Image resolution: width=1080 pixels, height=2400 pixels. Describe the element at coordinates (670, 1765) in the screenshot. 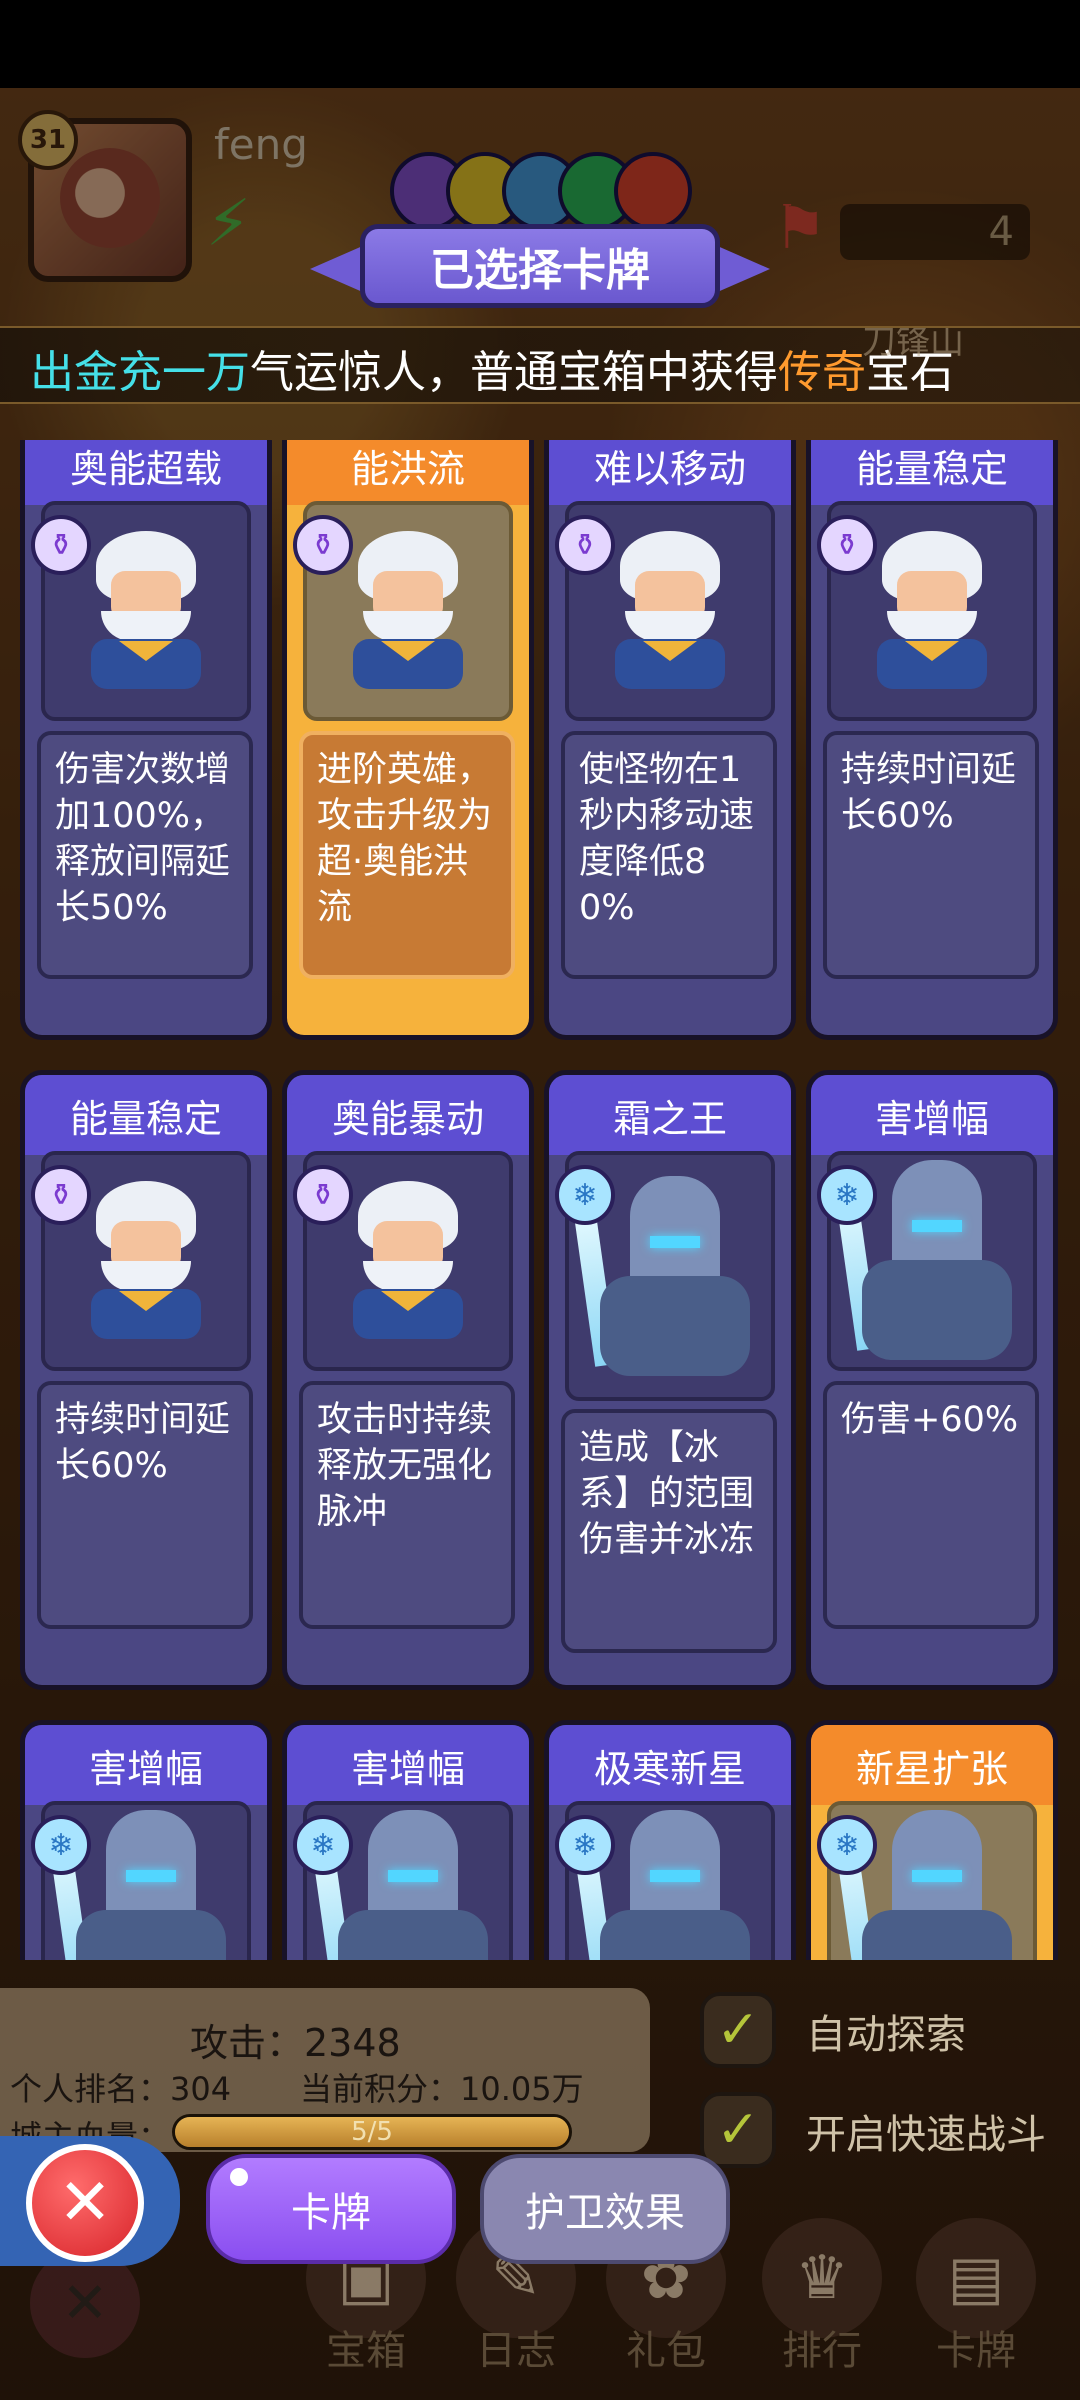

I see `card-title: 极寒新星` at that location.